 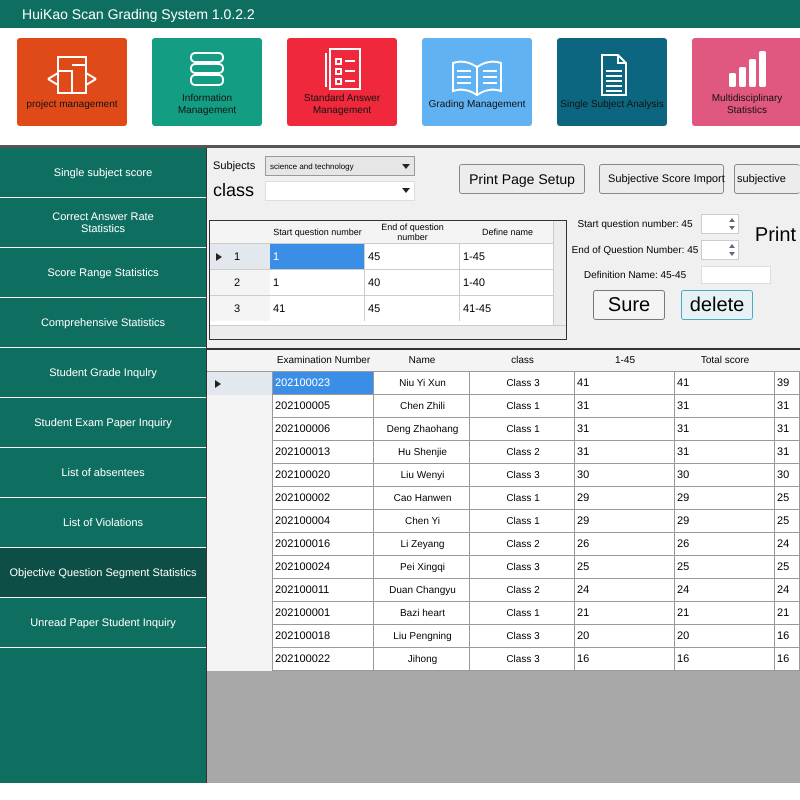 What do you see at coordinates (240, 282) in the screenshot?
I see `row-header: 2` at bounding box center [240, 282].